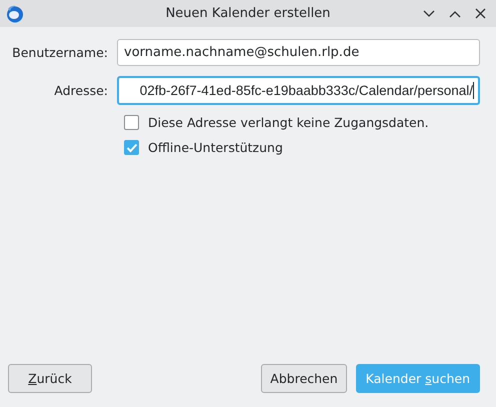  What do you see at coordinates (80, 90) in the screenshot?
I see `field-label: Adresse:` at bounding box center [80, 90].